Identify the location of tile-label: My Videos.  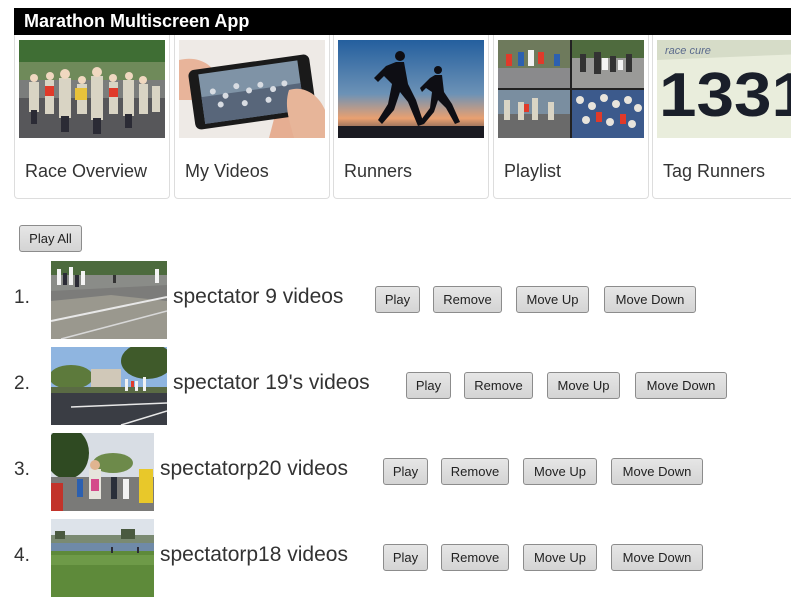
(227, 171).